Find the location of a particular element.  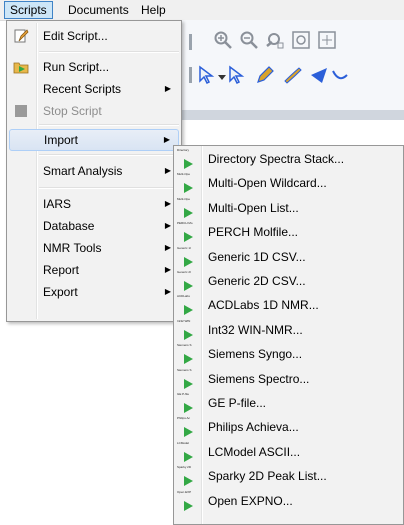

zoom-fit-icon is located at coordinates (301, 40).